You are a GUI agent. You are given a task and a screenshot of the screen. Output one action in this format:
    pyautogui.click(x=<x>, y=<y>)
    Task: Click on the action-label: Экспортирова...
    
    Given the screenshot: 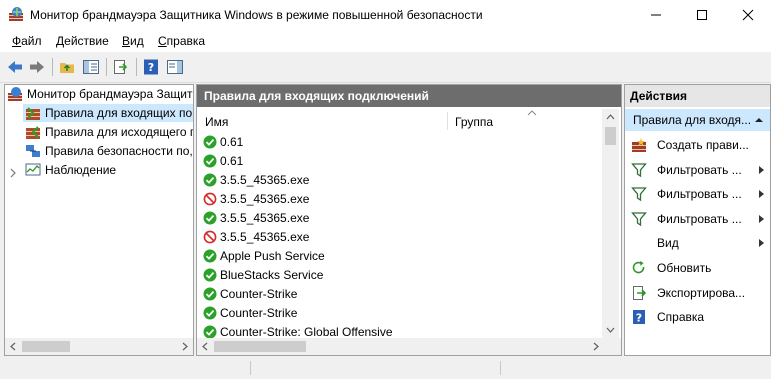 What is the action you would take?
    pyautogui.click(x=701, y=292)
    